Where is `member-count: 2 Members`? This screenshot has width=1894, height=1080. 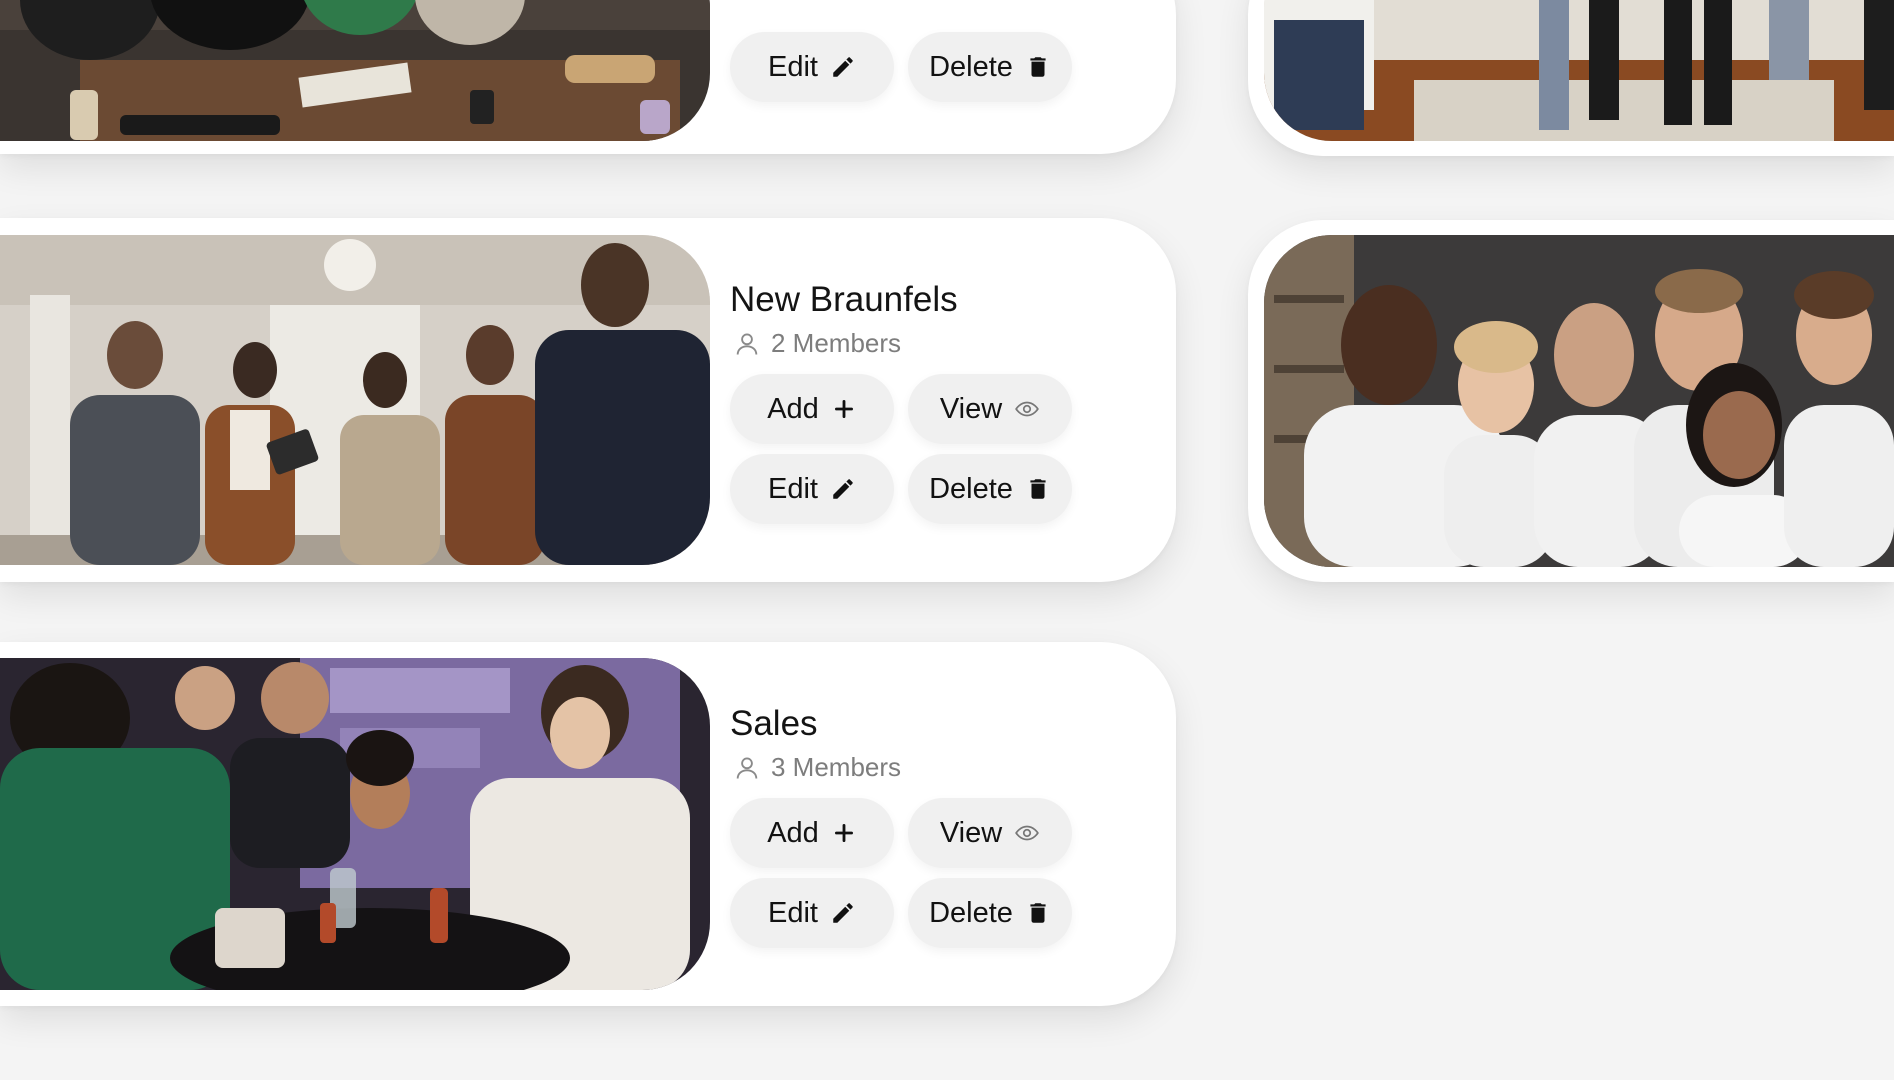 member-count: 2 Members is located at coordinates (817, 343).